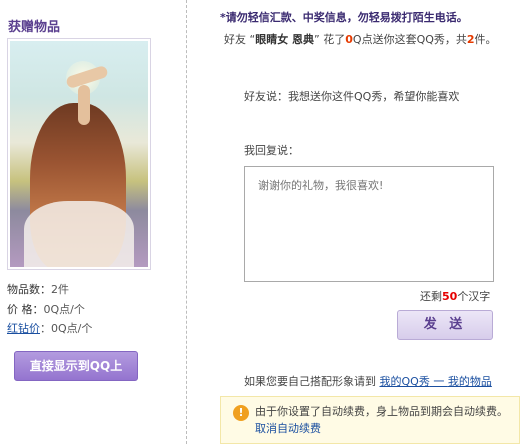 This screenshot has width=520, height=444. Describe the element at coordinates (405, 381) in the screenshot. I see `my-qqshow-link: 我的QQ秀` at that location.